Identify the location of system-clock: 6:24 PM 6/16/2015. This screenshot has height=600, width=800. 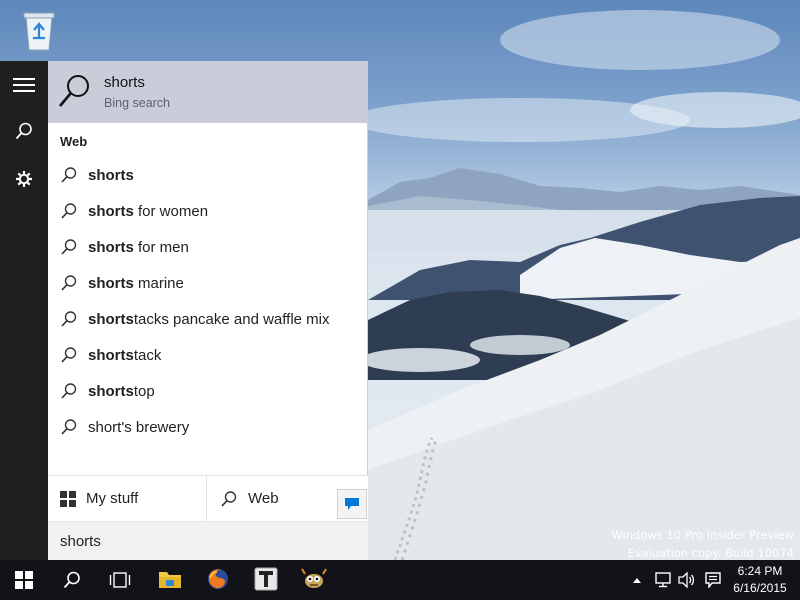
(760, 580).